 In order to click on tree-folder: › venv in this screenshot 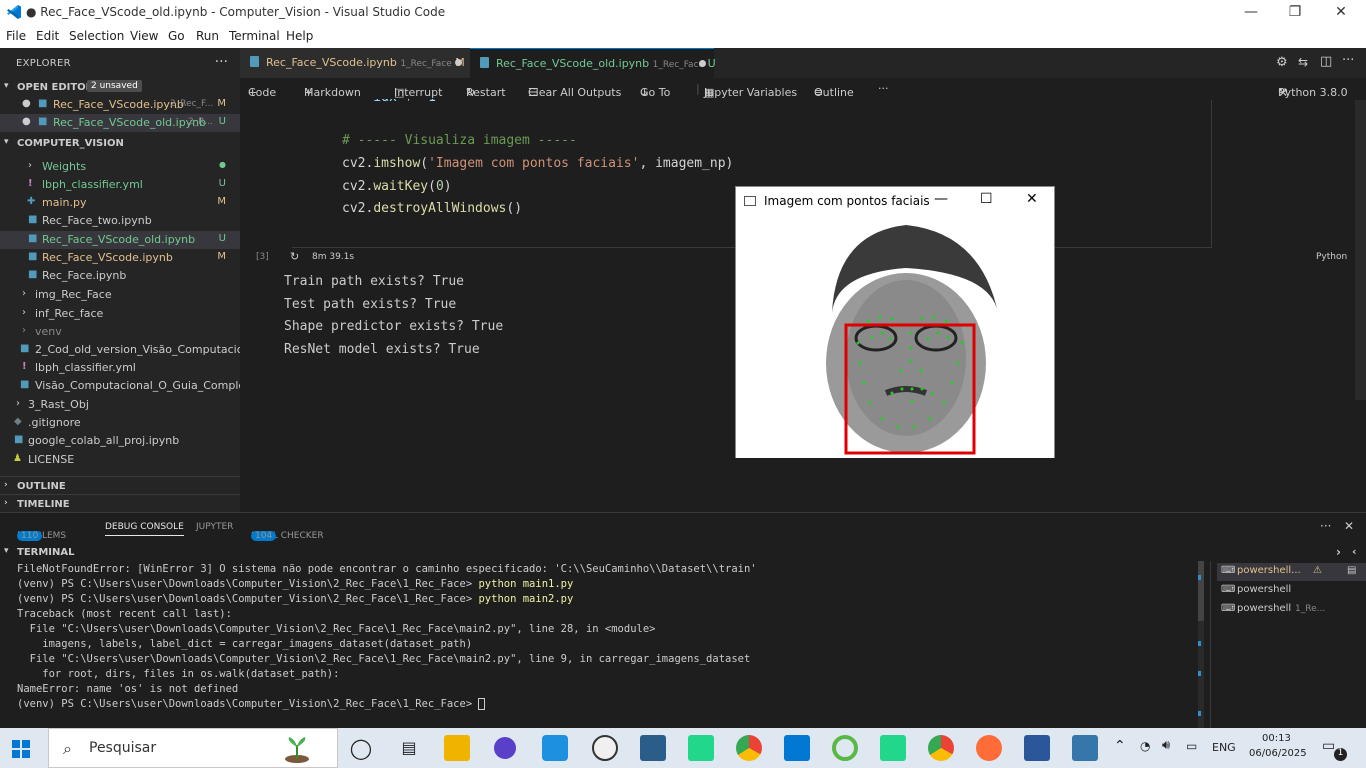, I will do `click(120, 332)`.